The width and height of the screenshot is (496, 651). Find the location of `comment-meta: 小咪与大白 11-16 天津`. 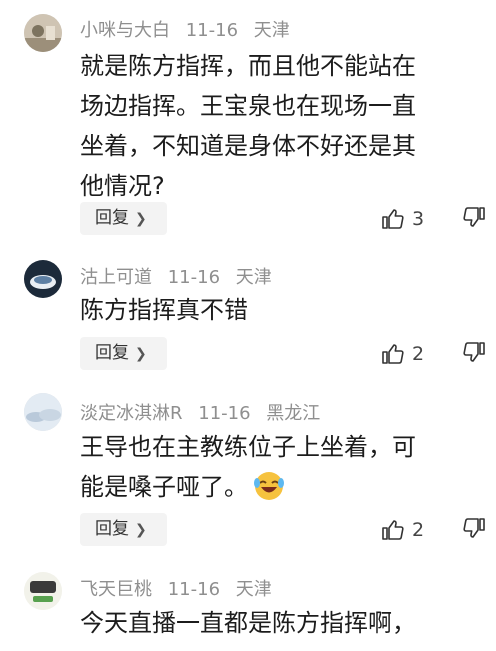

comment-meta: 小咪与大白 11-16 天津 is located at coordinates (190, 29).